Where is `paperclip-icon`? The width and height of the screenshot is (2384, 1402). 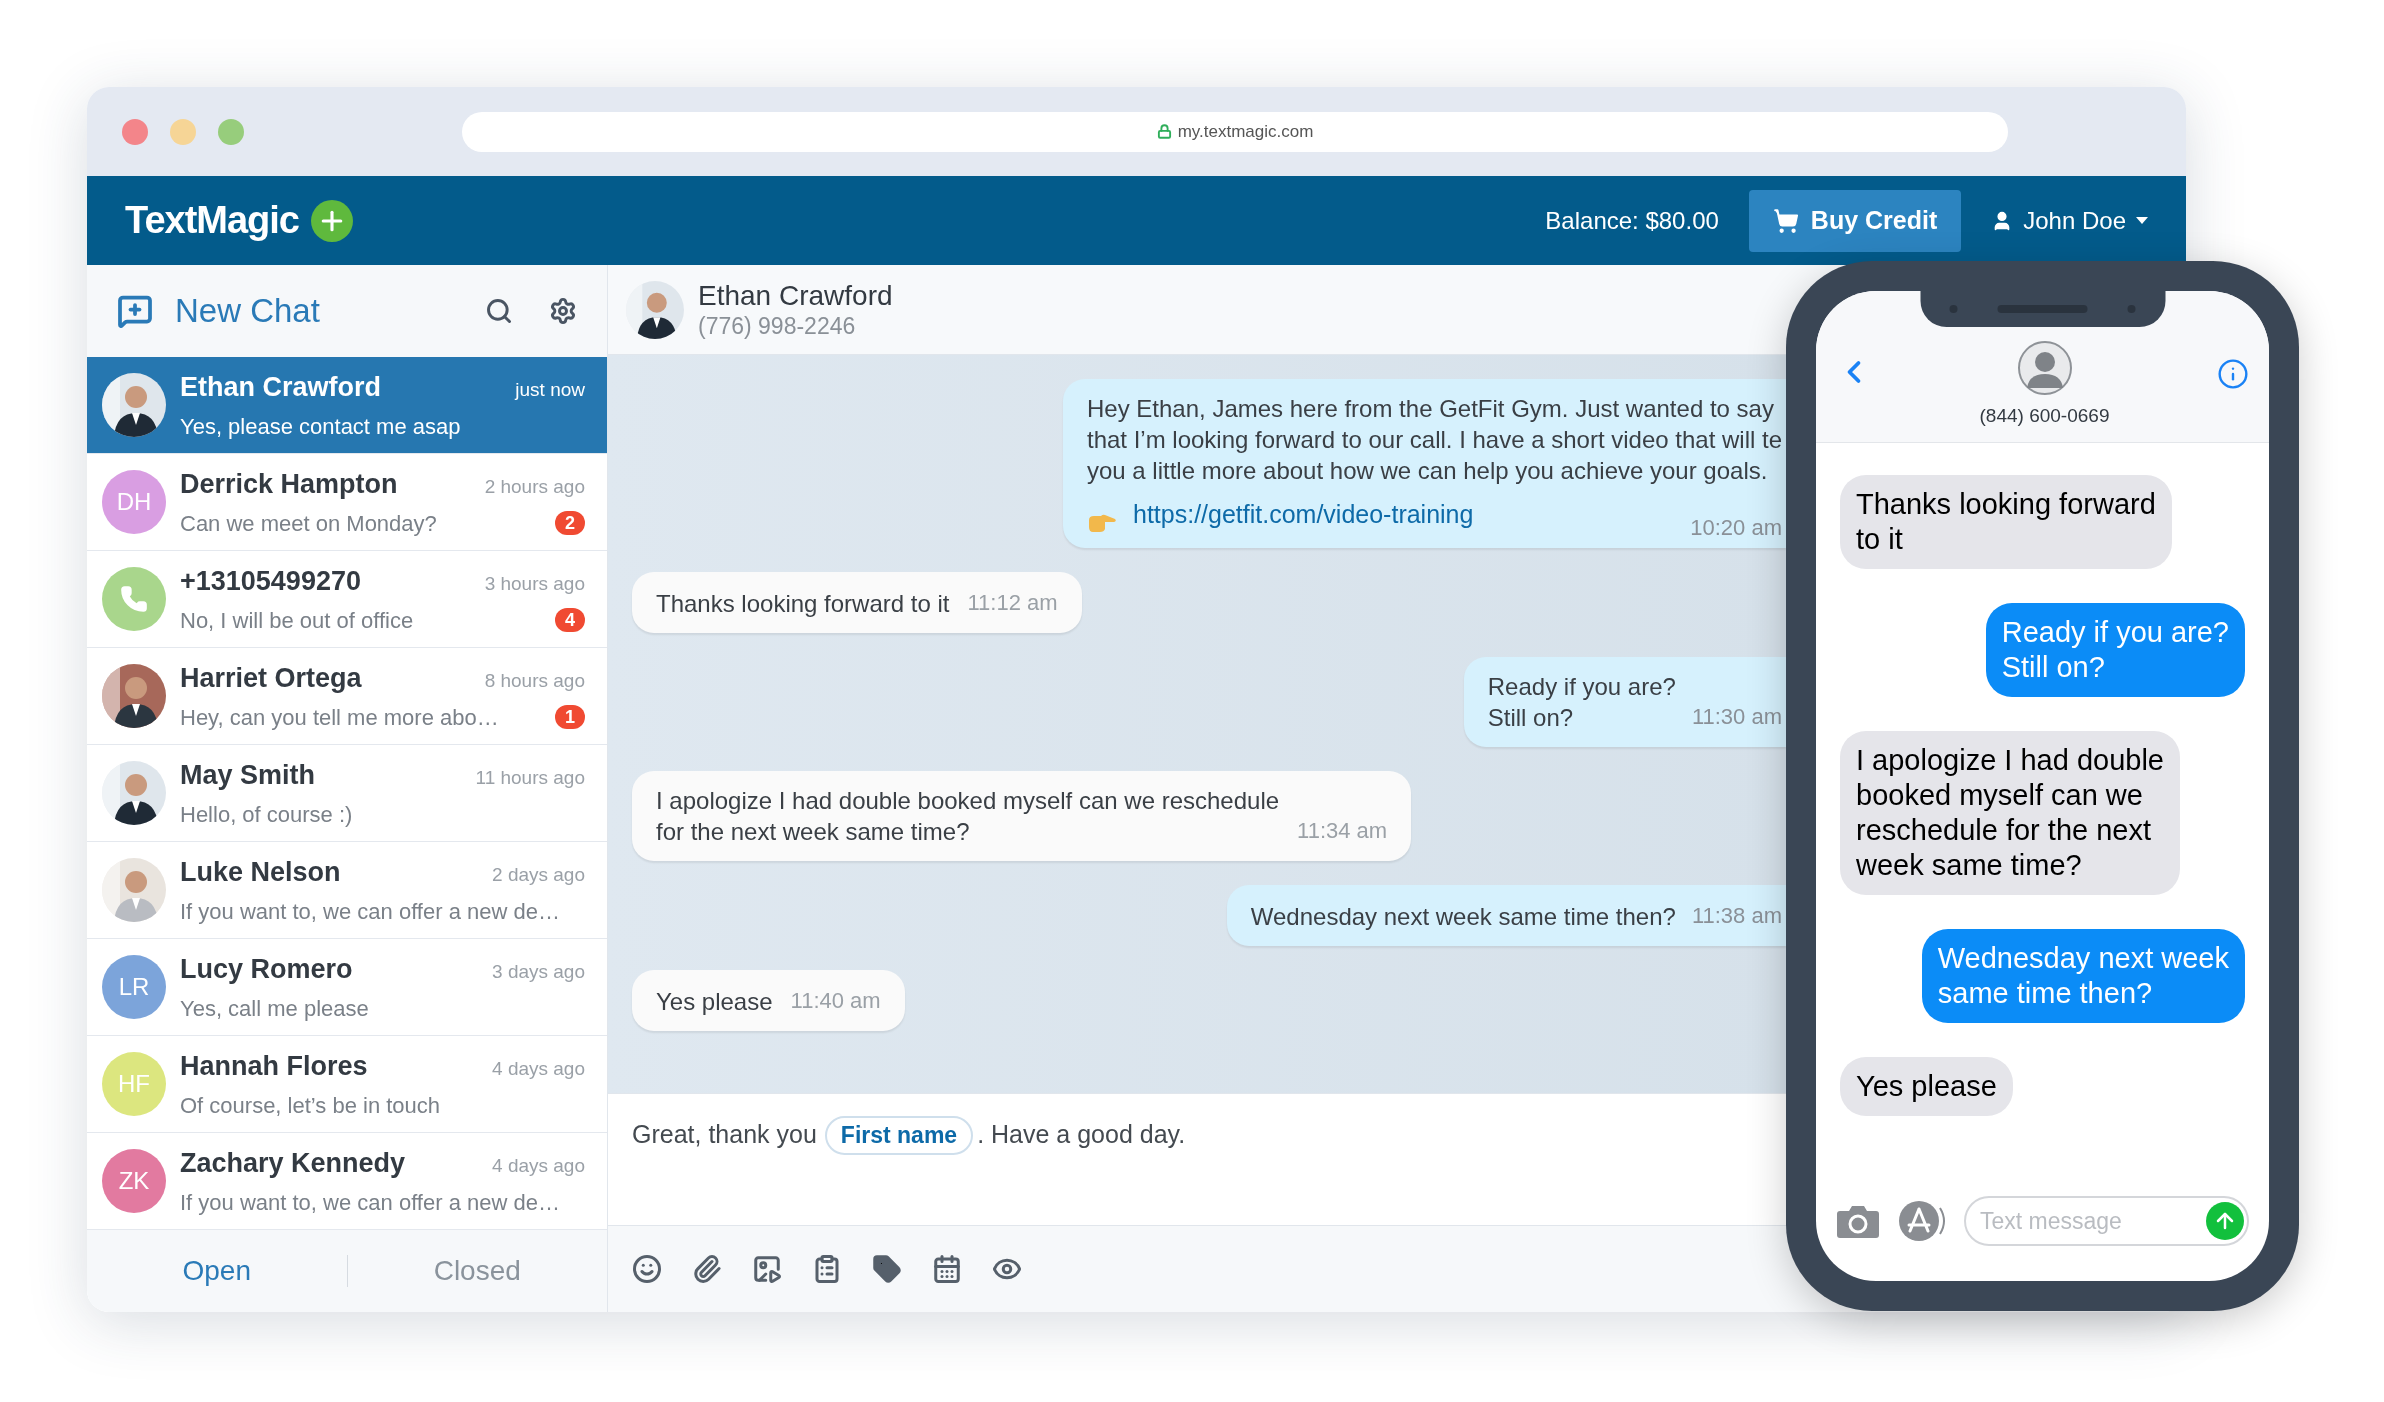
paperclip-icon is located at coordinates (707, 1269).